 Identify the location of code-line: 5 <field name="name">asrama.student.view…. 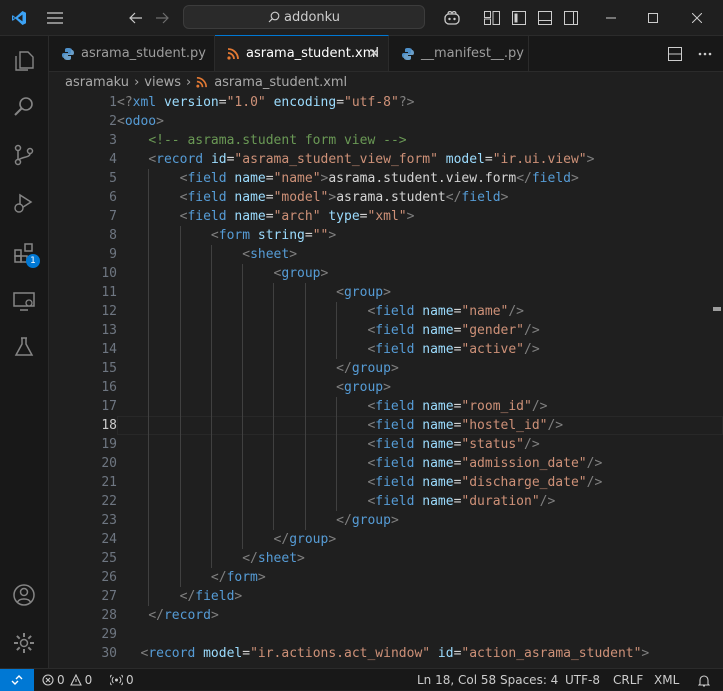
(386, 178).